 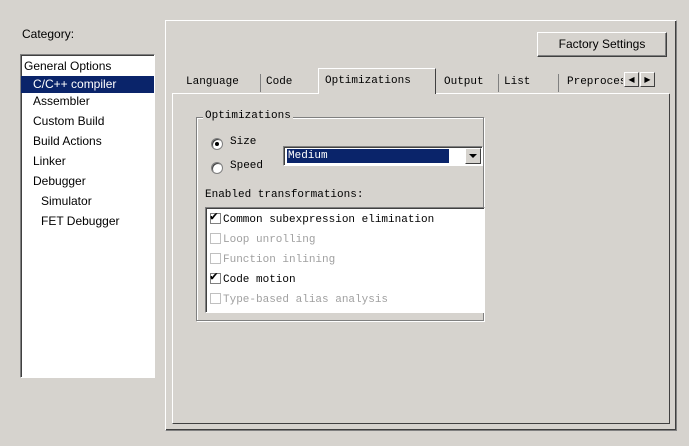 I want to click on arrow-right-icon: ▶, so click(x=647, y=79).